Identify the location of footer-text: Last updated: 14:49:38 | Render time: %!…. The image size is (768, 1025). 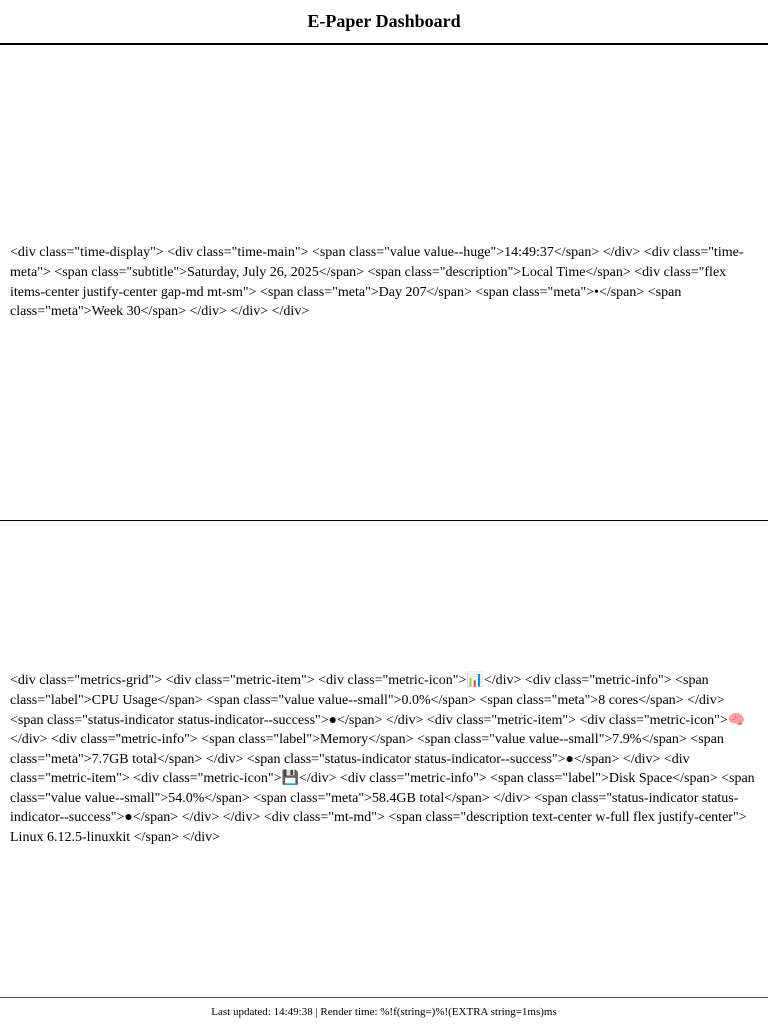
(384, 1011).